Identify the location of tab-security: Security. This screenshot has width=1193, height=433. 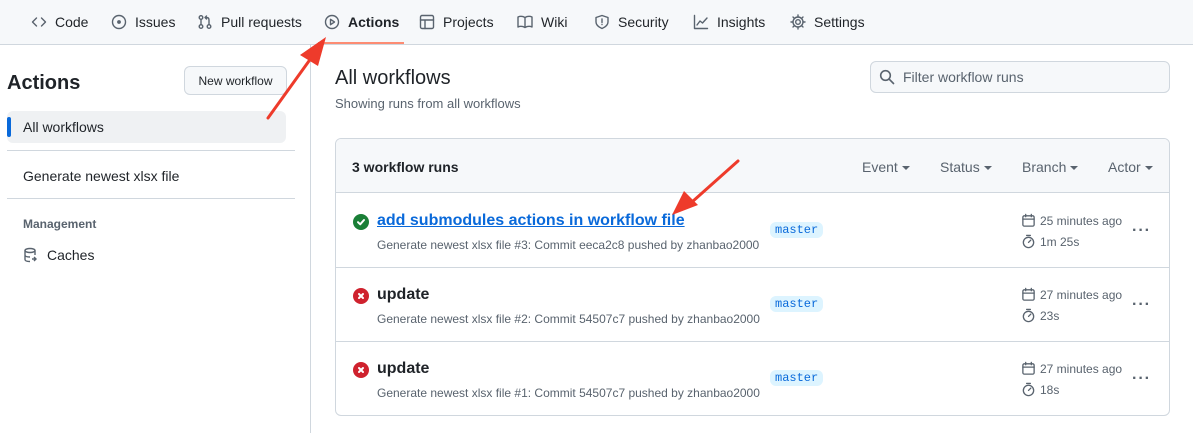
(631, 22).